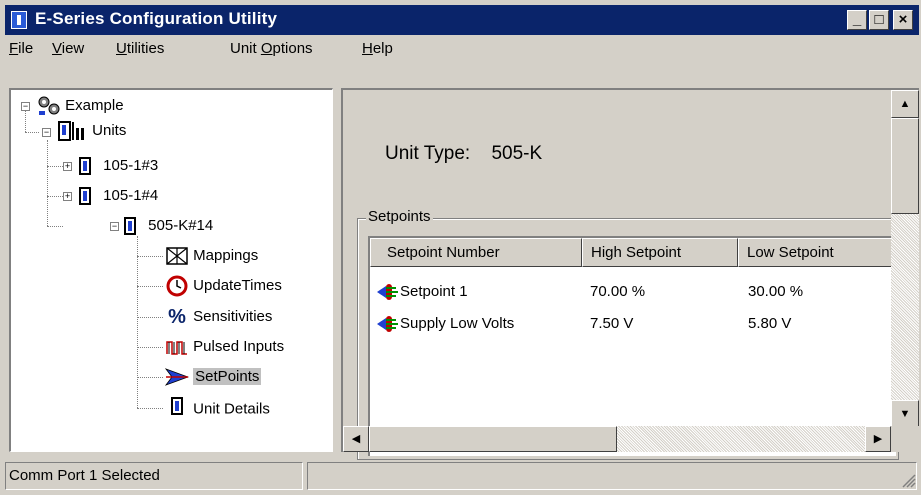 Image resolution: width=921 pixels, height=495 pixels. I want to click on unit-type-value: 505-K, so click(517, 153).